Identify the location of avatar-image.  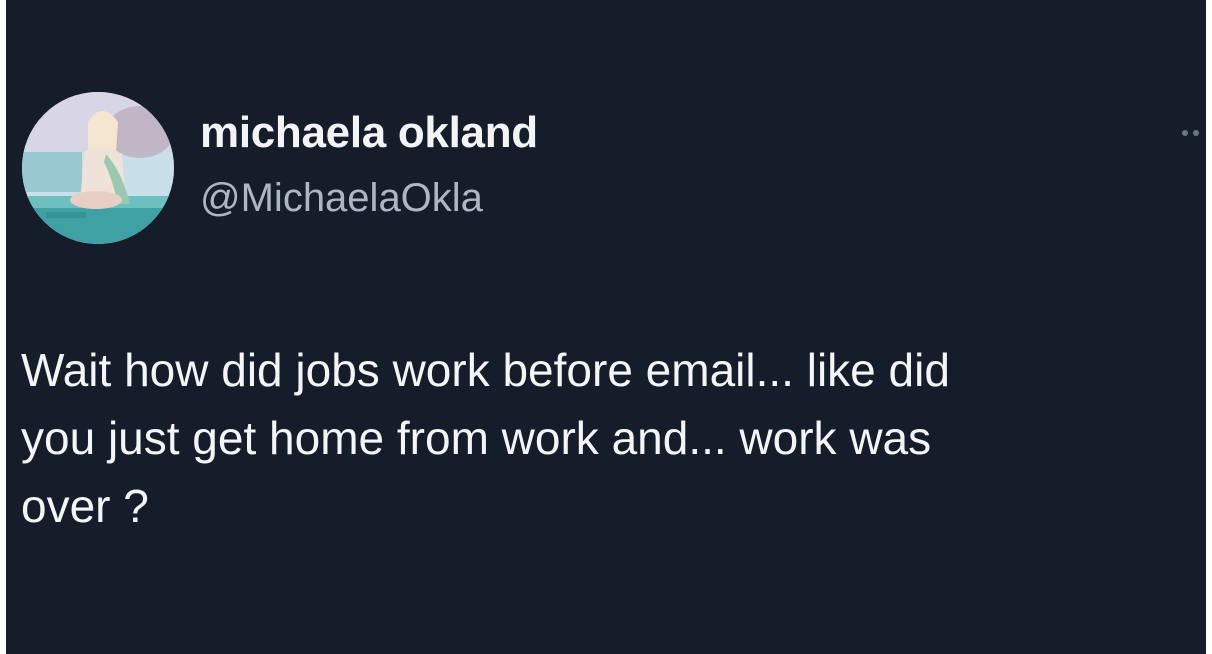
(98, 168).